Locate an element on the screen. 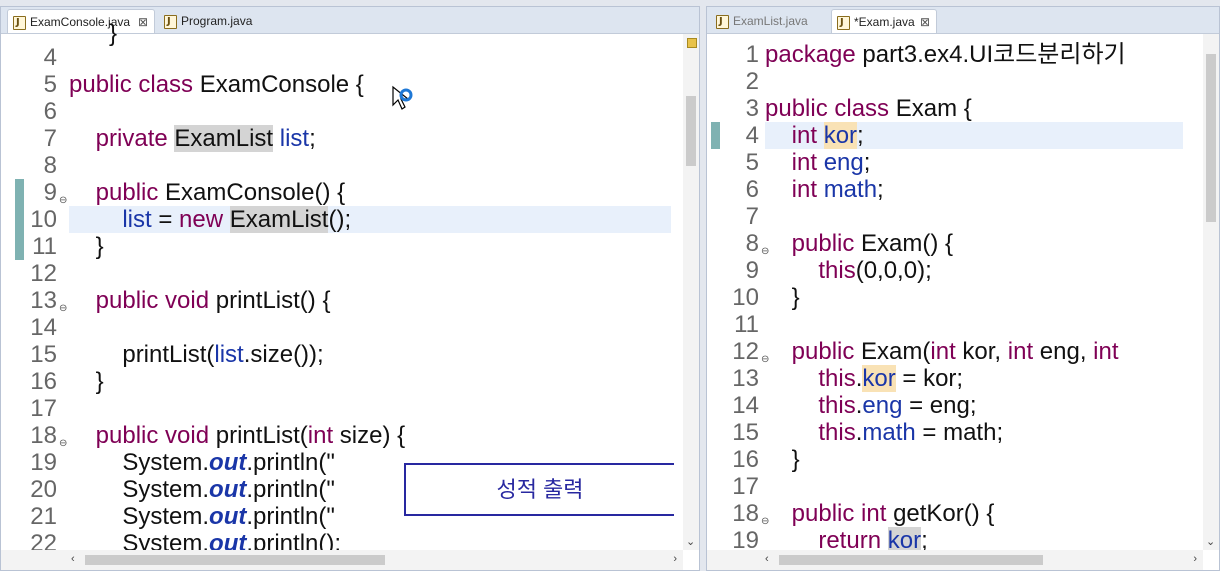 Image resolution: width=1220 pixels, height=571 pixels. line-number: 12 is located at coordinates (745, 351).